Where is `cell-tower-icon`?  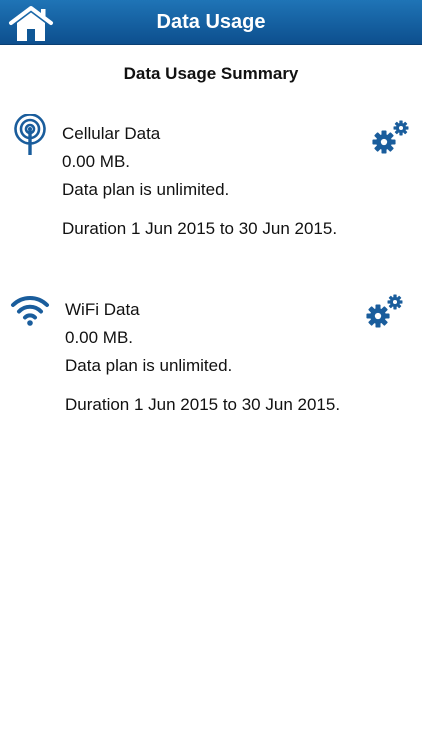 cell-tower-icon is located at coordinates (30, 135).